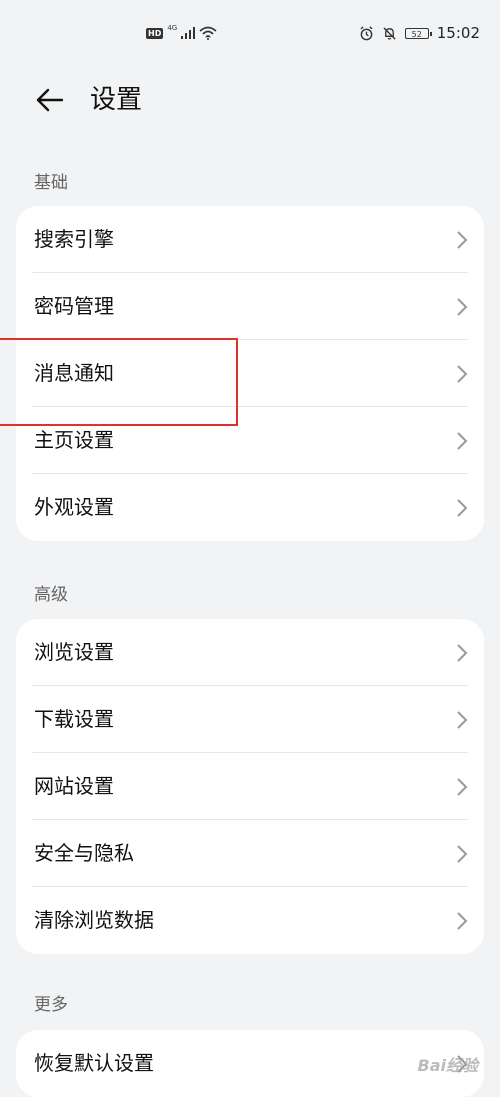  I want to click on setting-label: 搜索引擎, so click(74, 239).